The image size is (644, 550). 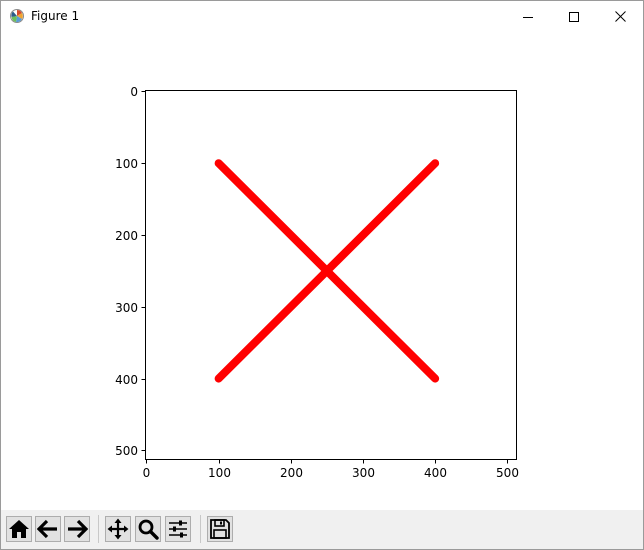 What do you see at coordinates (134, 92) in the screenshot?
I see `y-tick-label: 0` at bounding box center [134, 92].